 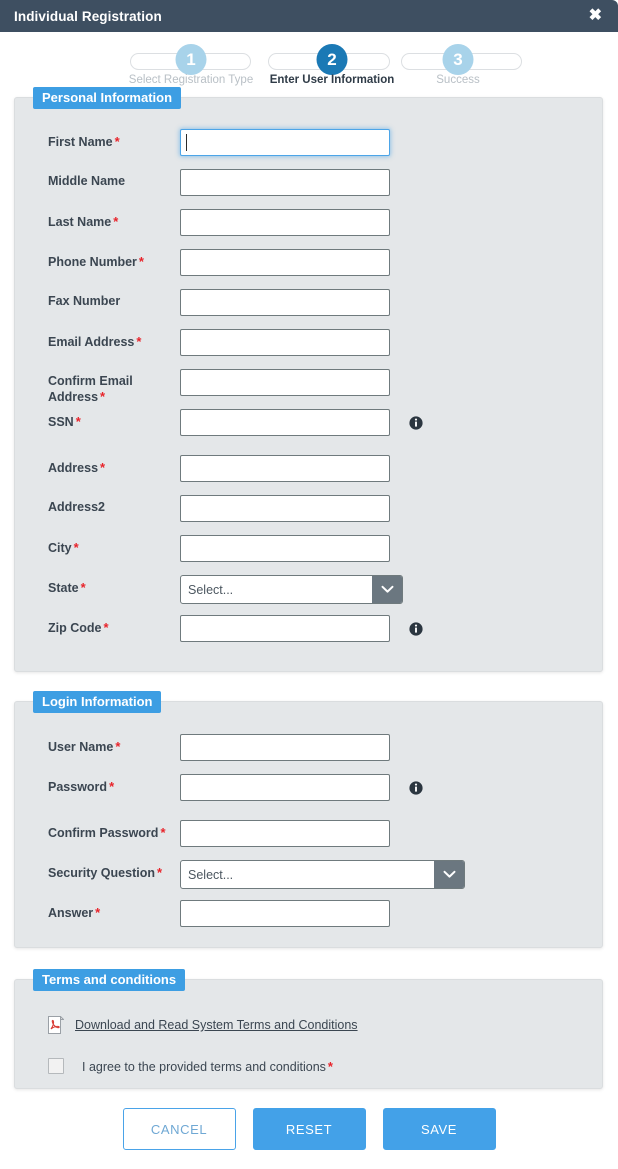 I want to click on label-text: Address, so click(x=73, y=468).